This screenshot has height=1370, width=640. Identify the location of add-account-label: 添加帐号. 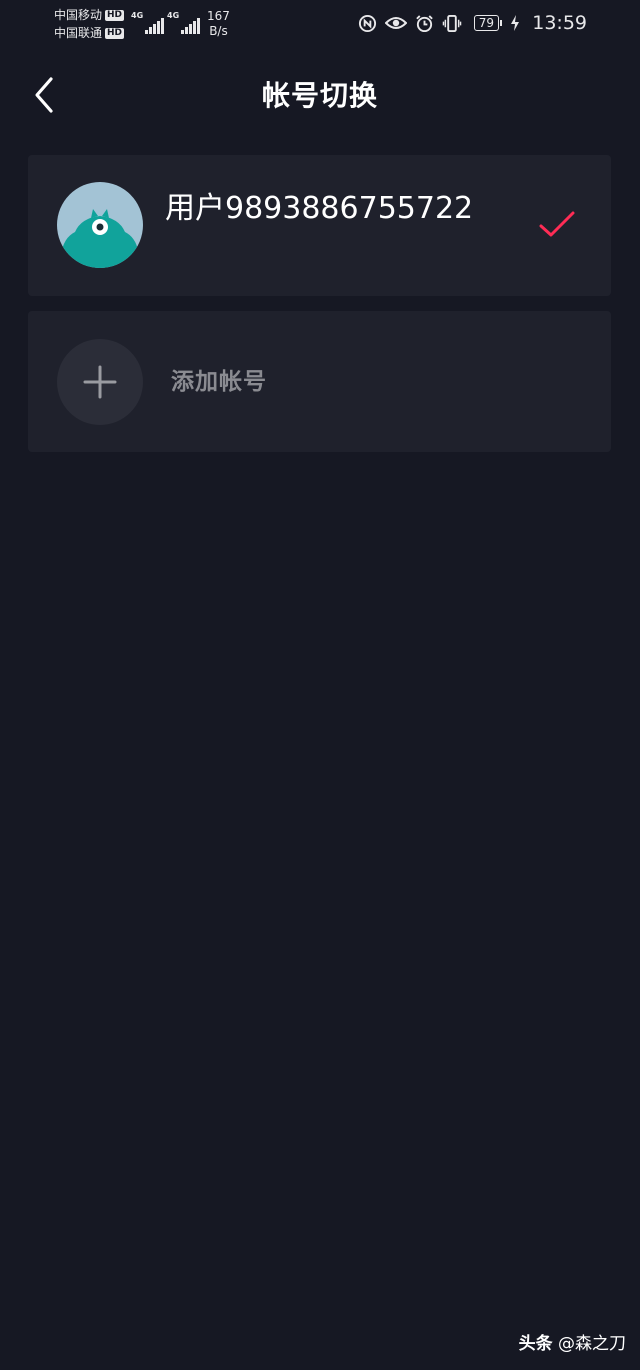
(219, 382).